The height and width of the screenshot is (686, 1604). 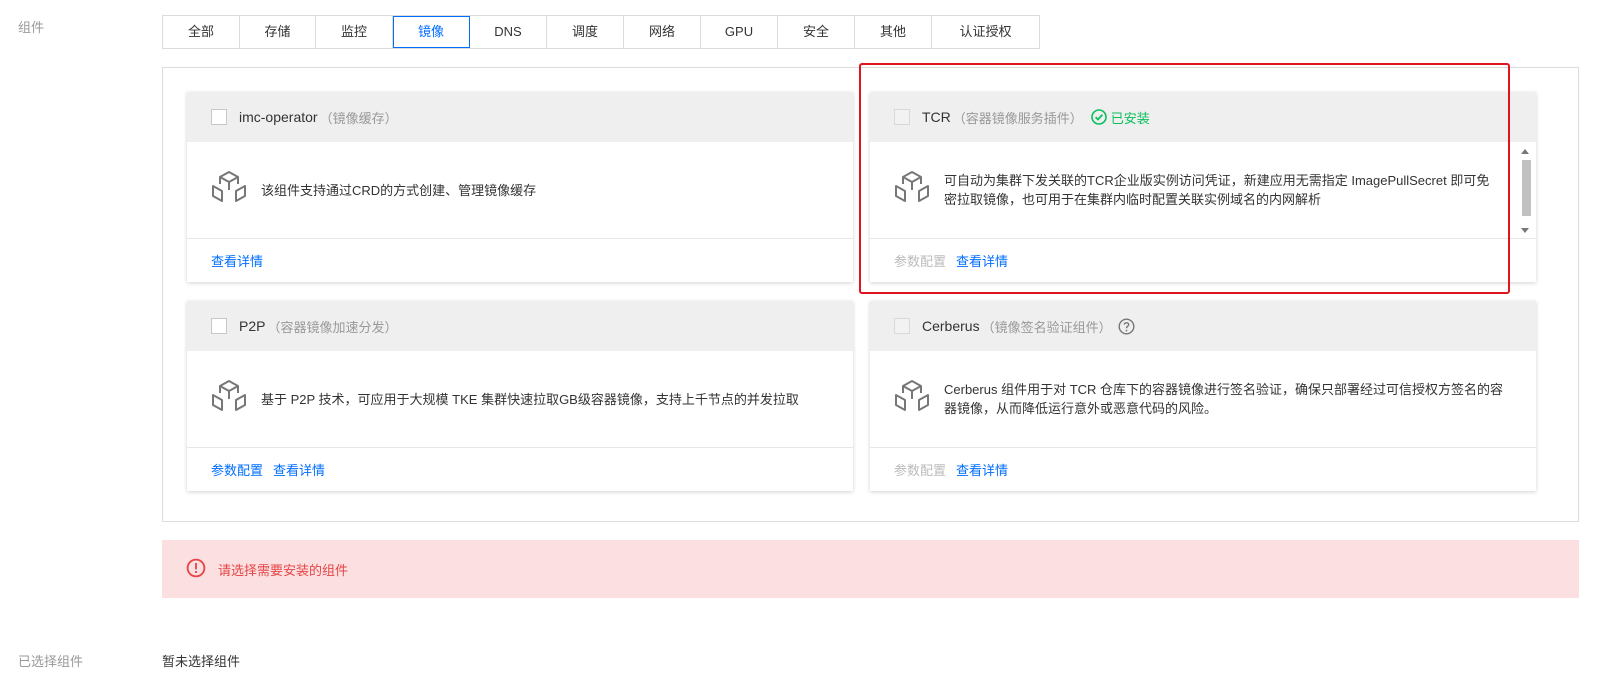 What do you see at coordinates (278, 32) in the screenshot?
I see `tab-storage: 存储` at bounding box center [278, 32].